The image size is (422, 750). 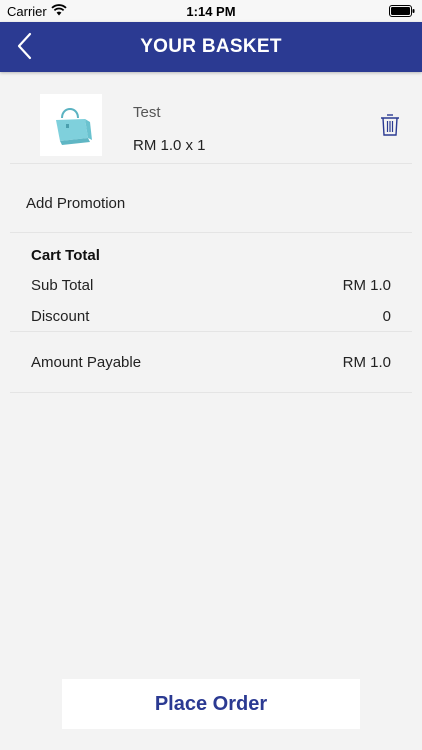 I want to click on cart-item-row: Test RM 1.0 x 1, so click(x=211, y=125).